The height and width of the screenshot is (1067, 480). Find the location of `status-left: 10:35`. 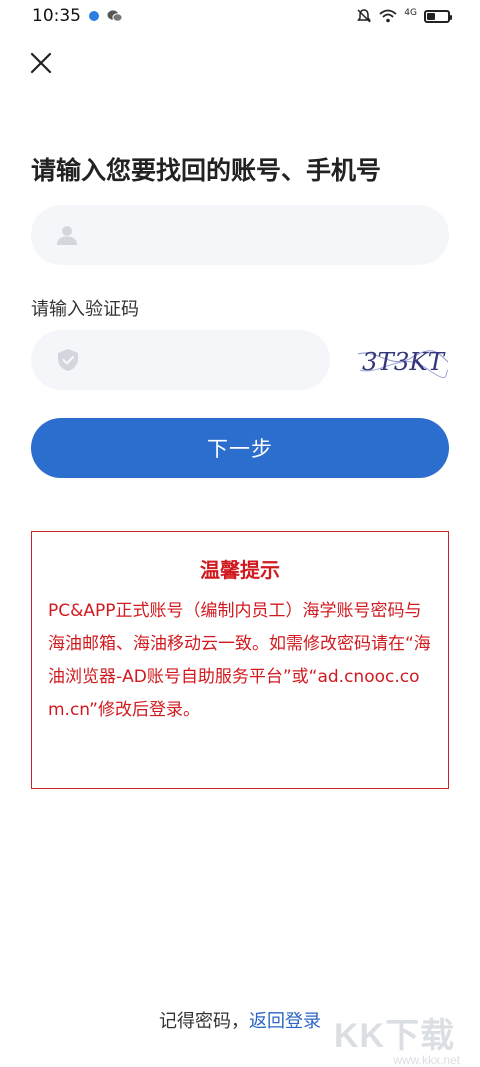

status-left: 10:35 is located at coordinates (77, 16).